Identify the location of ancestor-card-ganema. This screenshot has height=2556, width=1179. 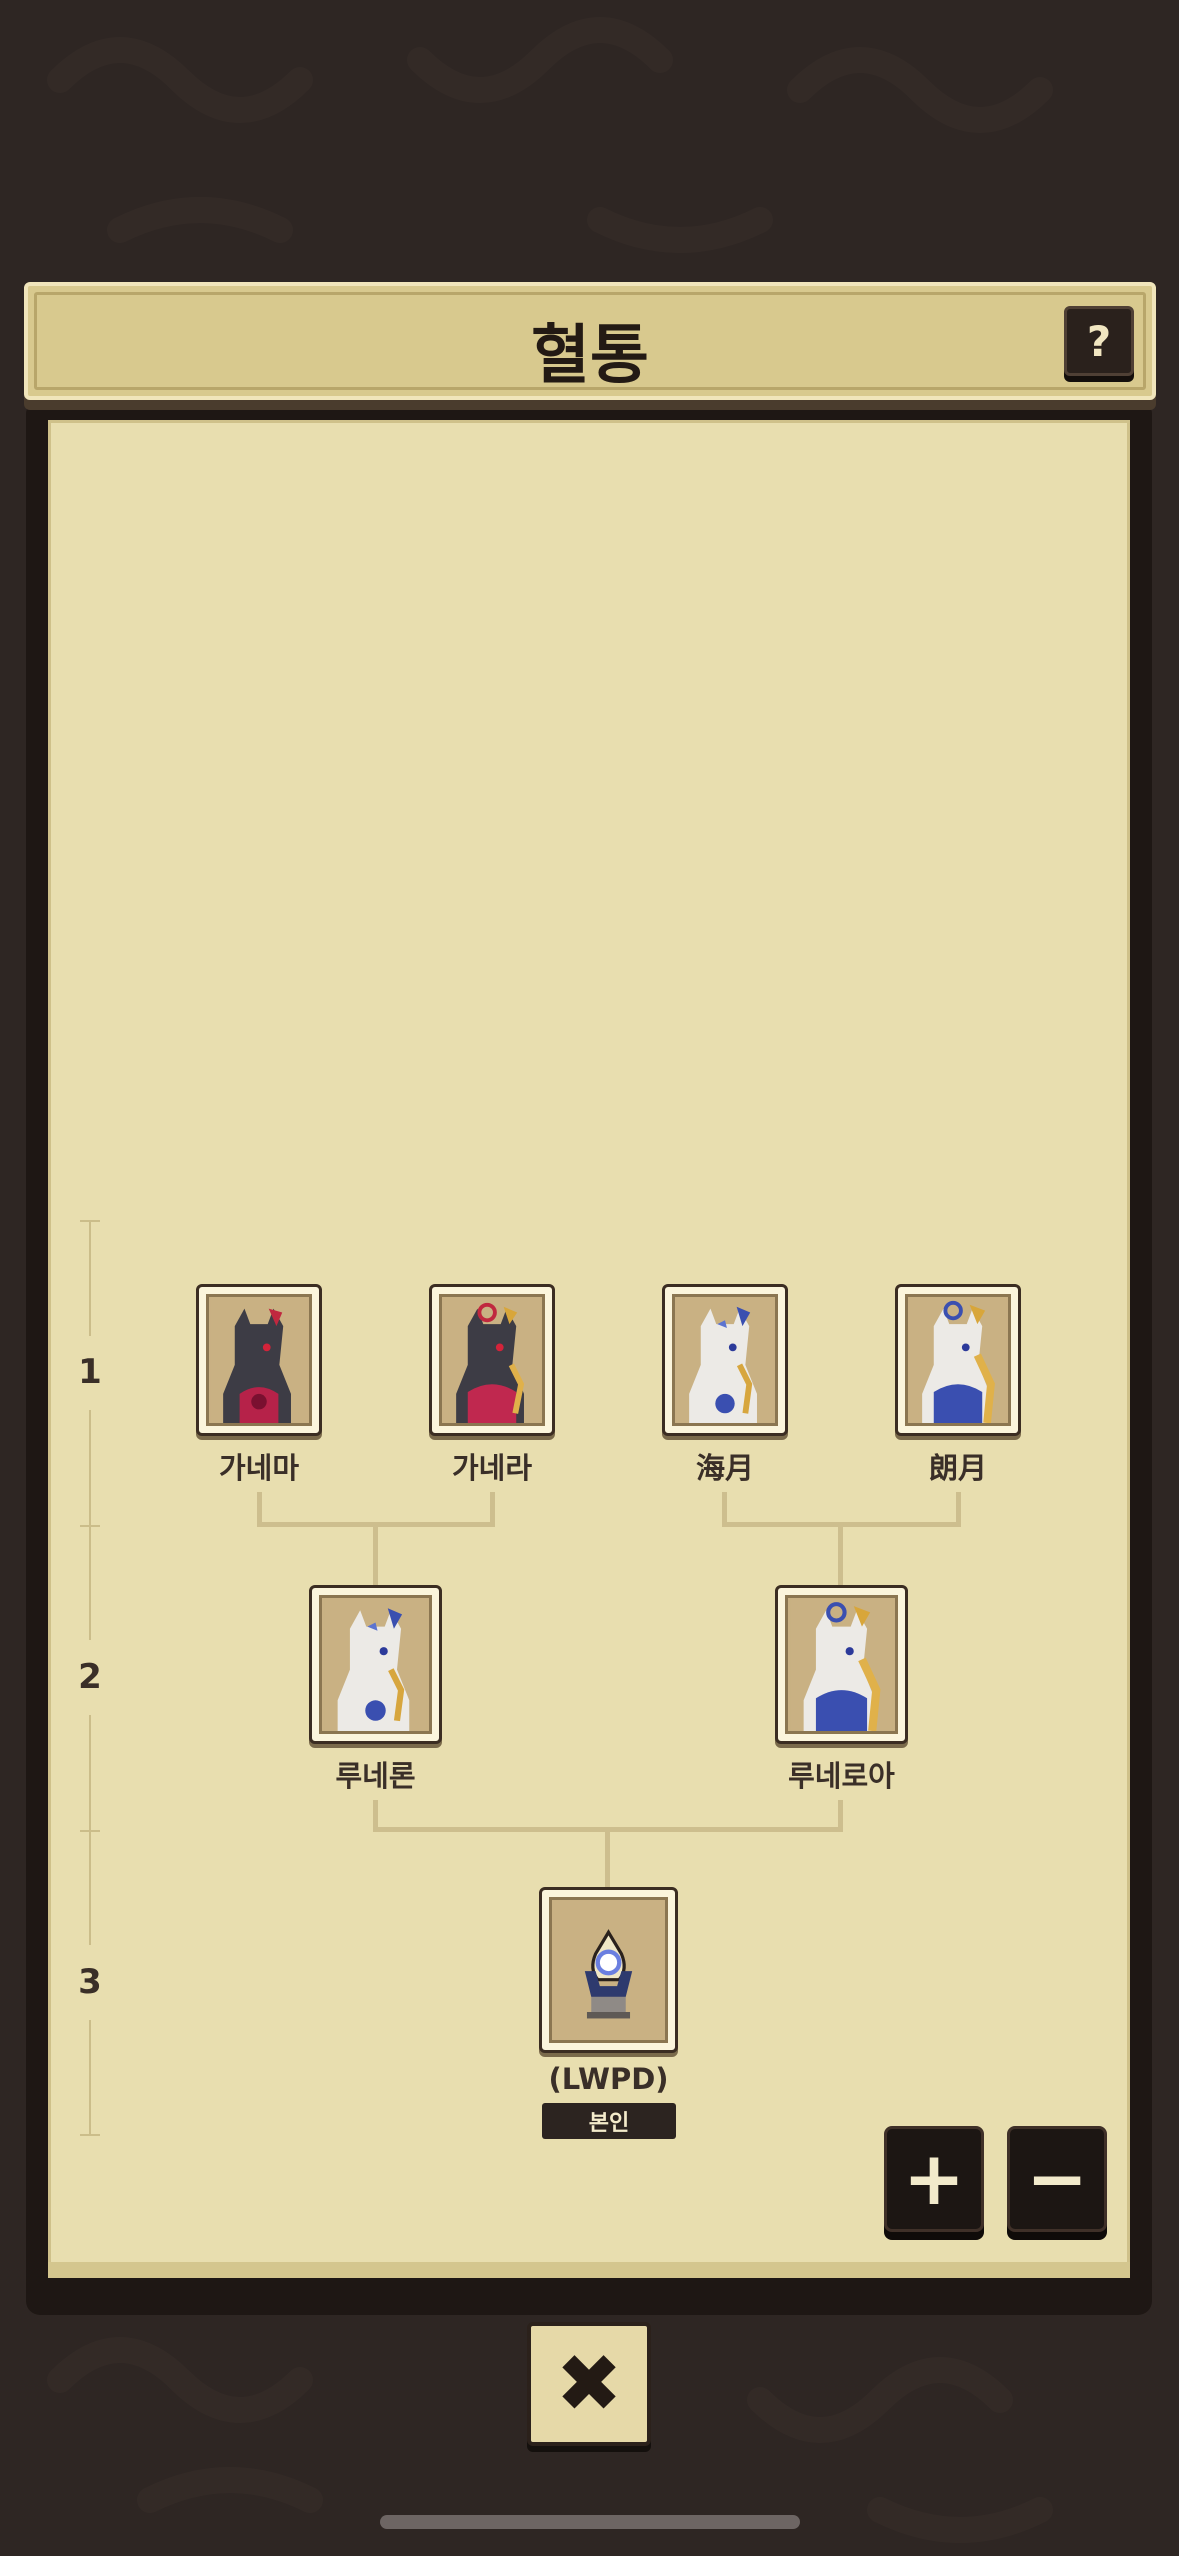
(259, 1360).